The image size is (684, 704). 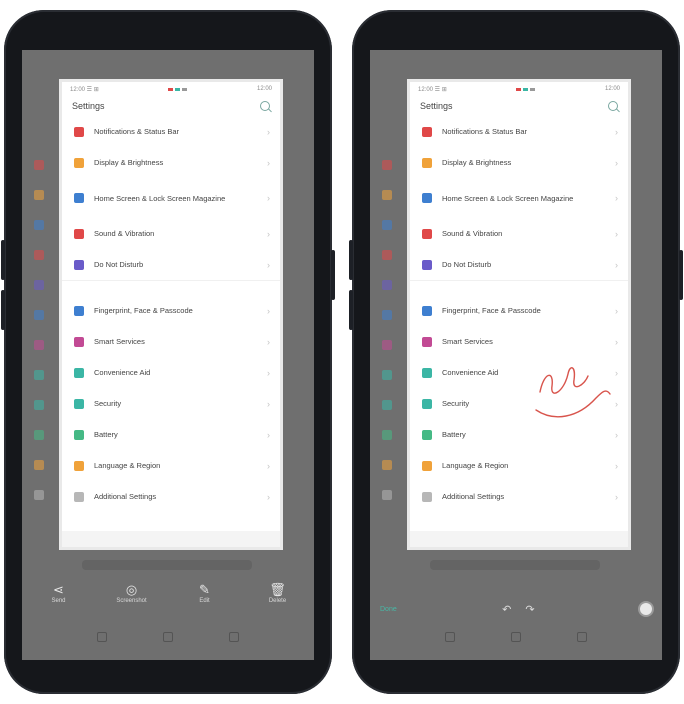 What do you see at coordinates (485, 131) in the screenshot?
I see `settings-item-label: Notifications & Status Bar` at bounding box center [485, 131].